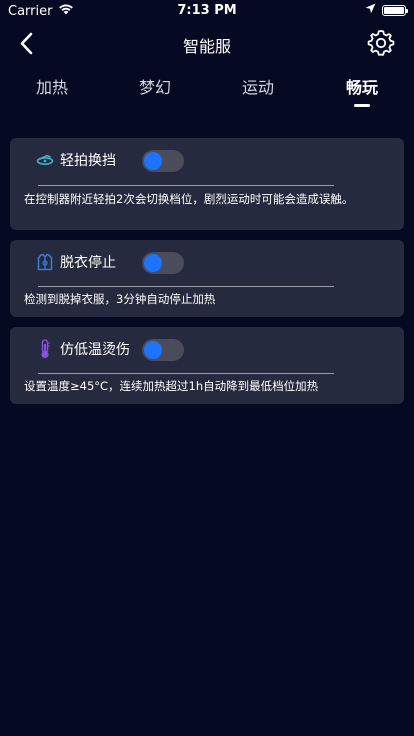 Image resolution: width=414 pixels, height=736 pixels. Describe the element at coordinates (207, 184) in the screenshot. I see `feature-card-tap-shift: 轻拍换挡 在控制器附近轻拍2次会切换档位，剧烈运动时可能会造成误触。` at that location.